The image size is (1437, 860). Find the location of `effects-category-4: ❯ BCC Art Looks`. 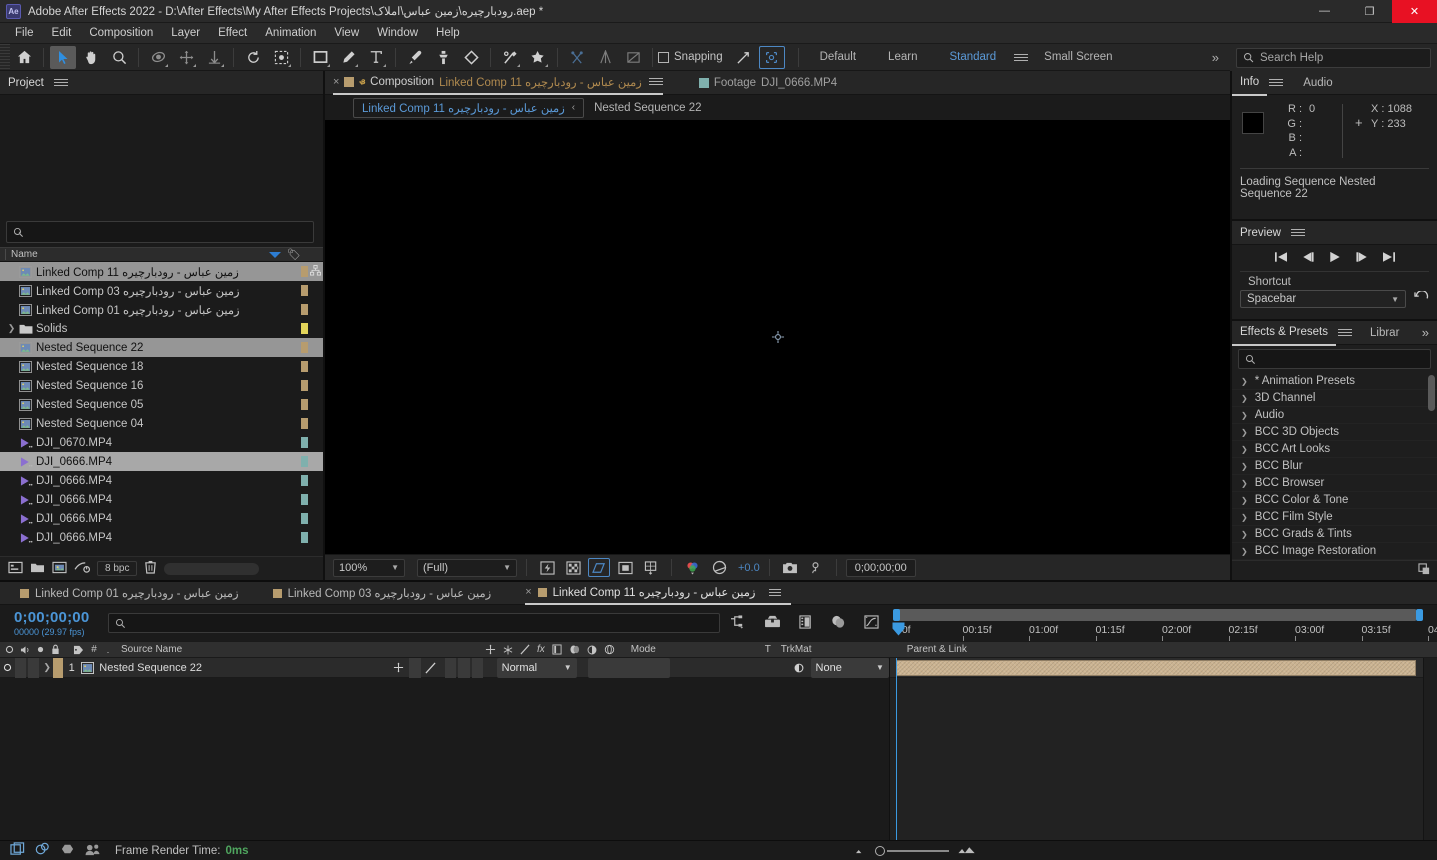

effects-category-4: ❯ BCC Art Looks is located at coordinates (1334, 449).